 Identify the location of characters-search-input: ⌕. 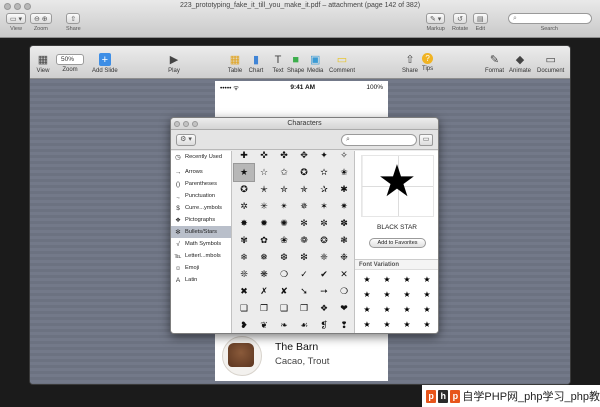
(379, 140).